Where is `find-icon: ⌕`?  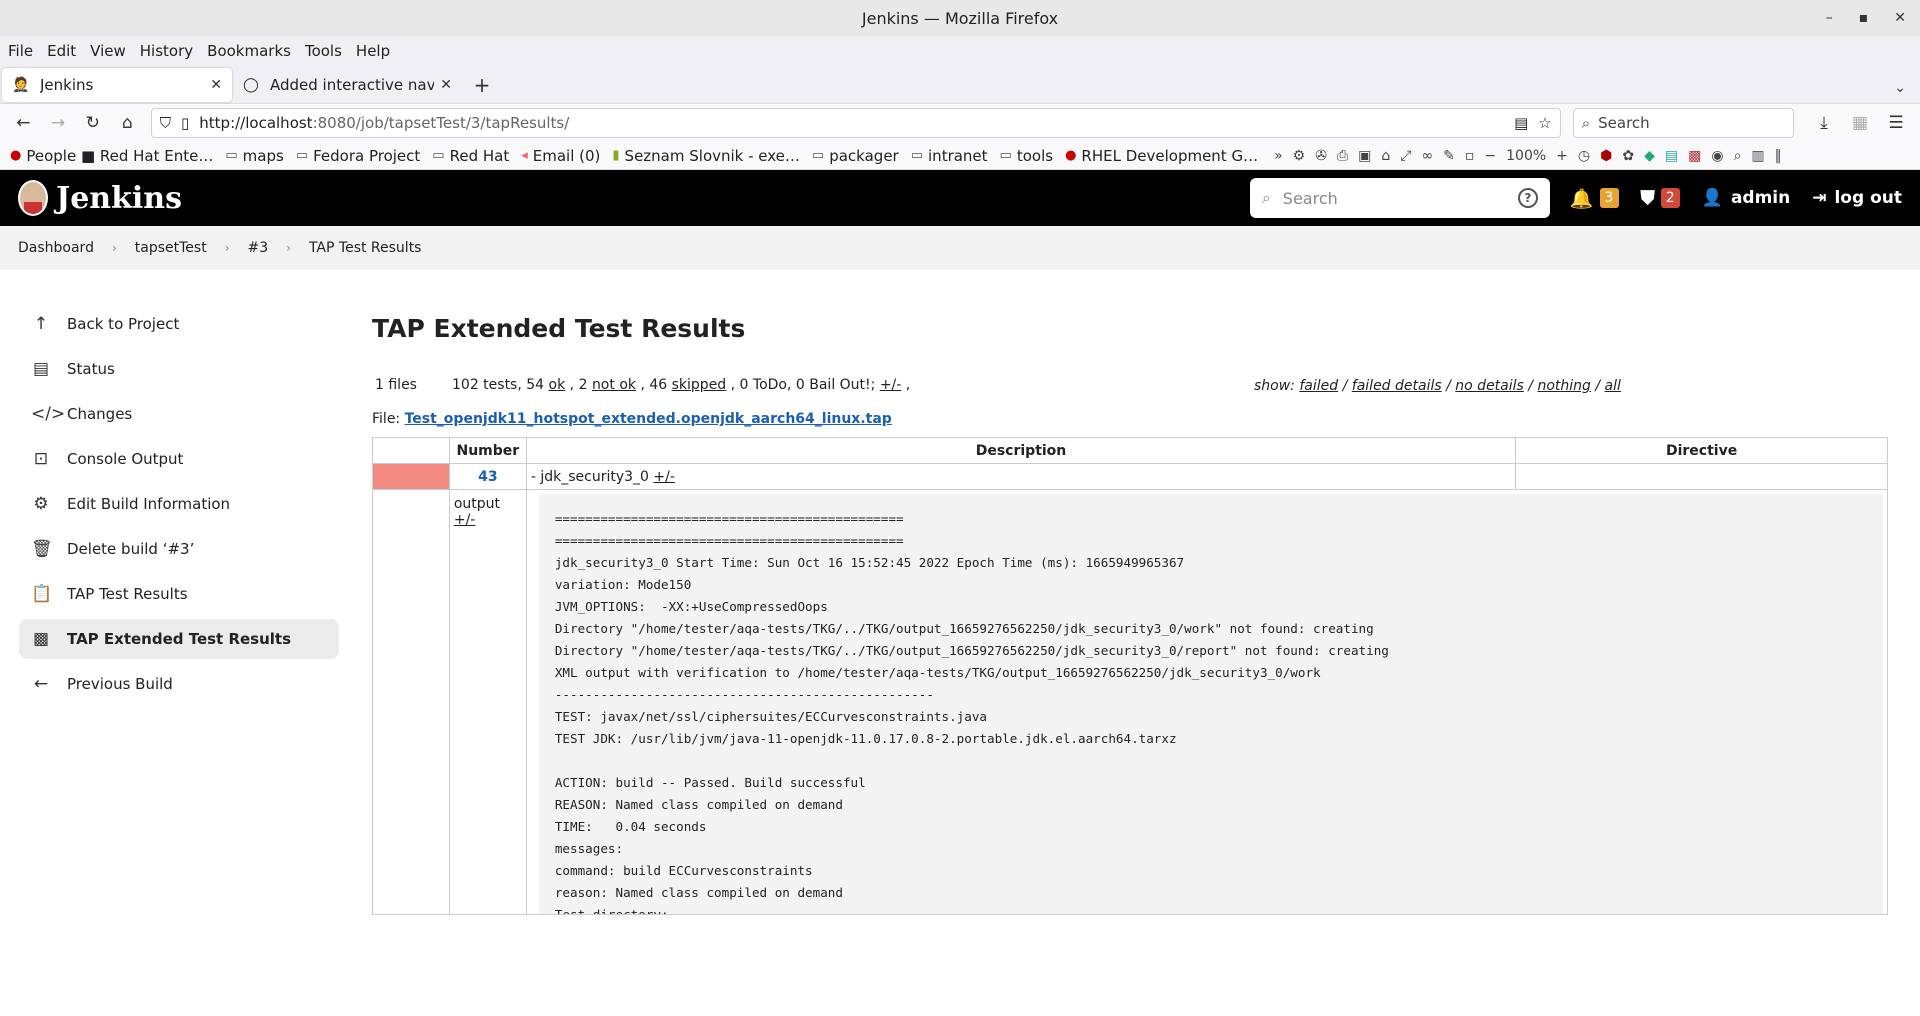
find-icon: ⌕ is located at coordinates (1738, 156).